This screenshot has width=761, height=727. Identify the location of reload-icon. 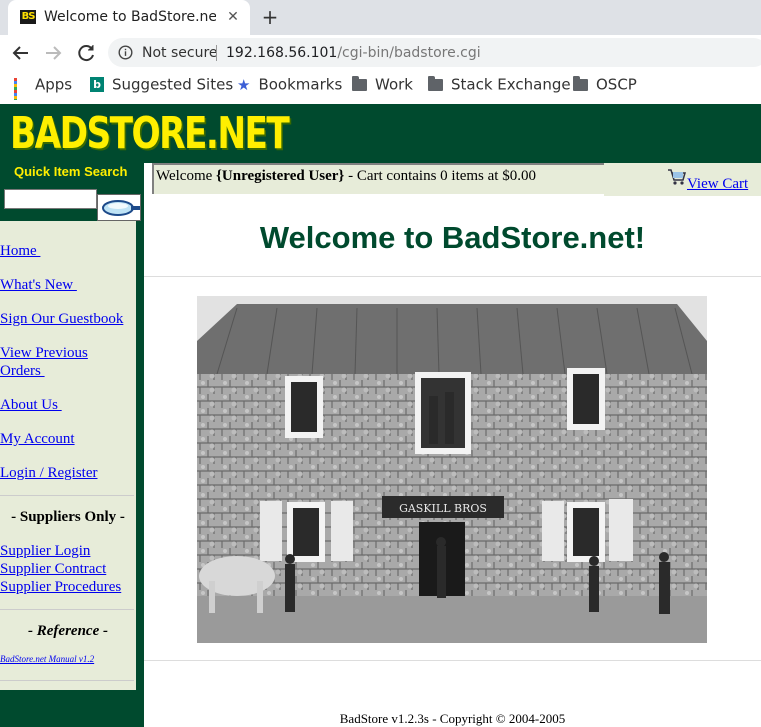
(86, 53).